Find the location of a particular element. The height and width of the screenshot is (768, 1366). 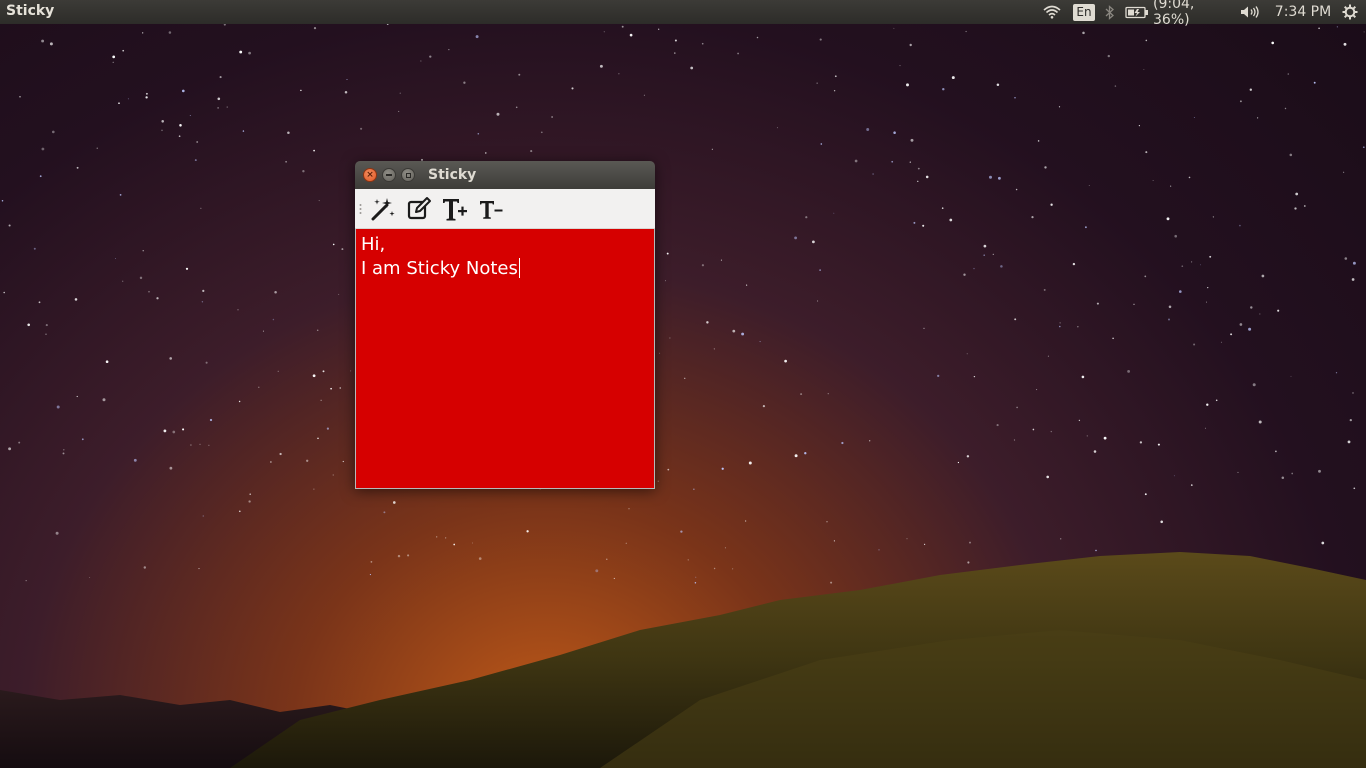

text-increase-icon is located at coordinates (455, 210).